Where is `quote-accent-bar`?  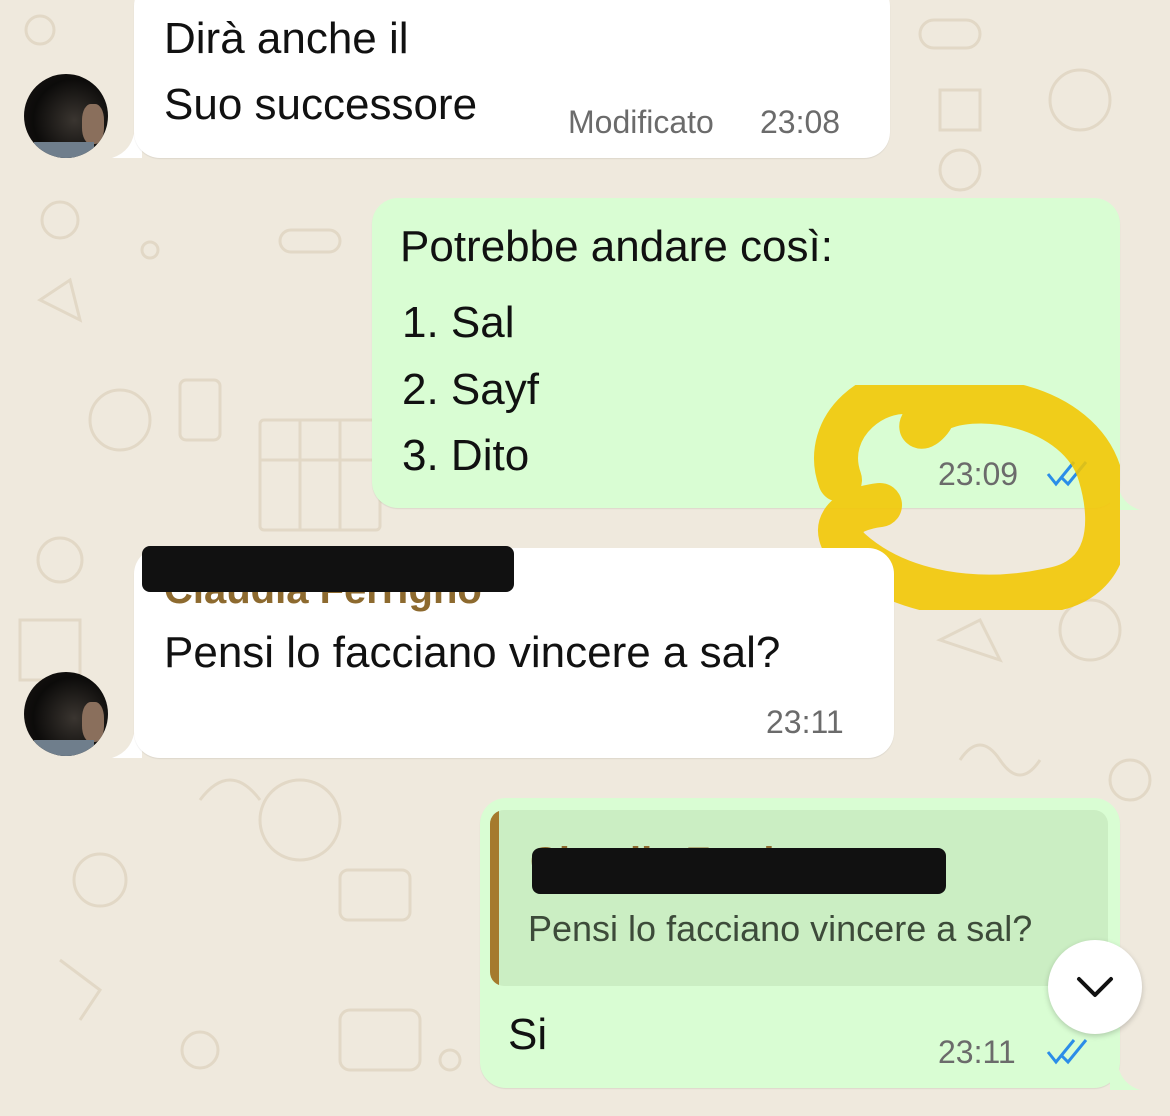 quote-accent-bar is located at coordinates (494, 898).